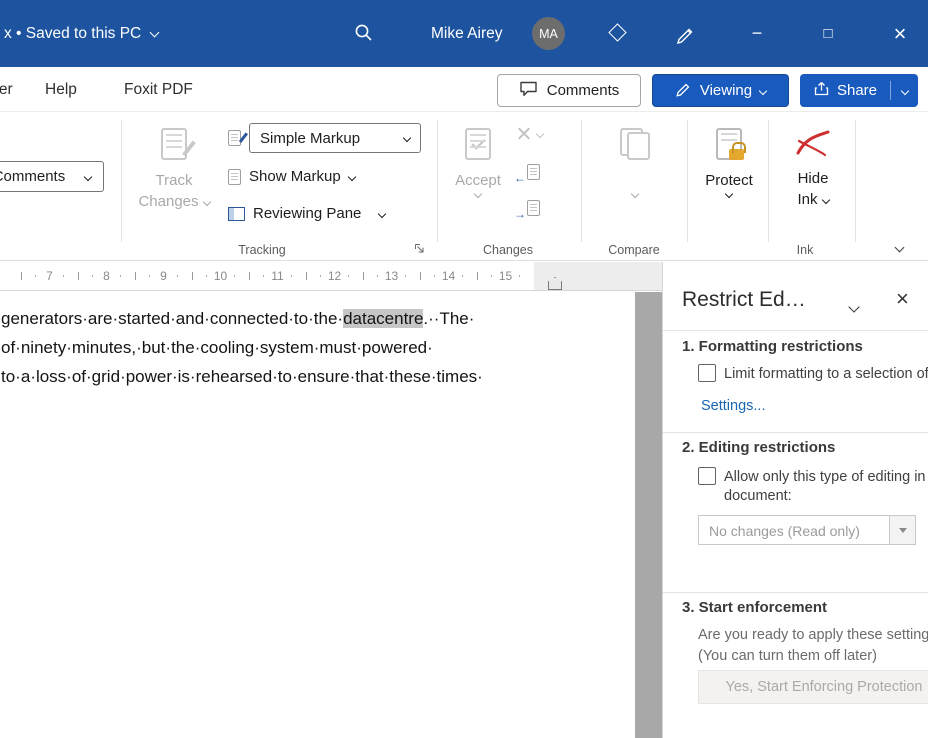 The width and height of the screenshot is (928, 738). What do you see at coordinates (899, 246) in the screenshot?
I see `collapse-ribbon-chevron-icon` at bounding box center [899, 246].